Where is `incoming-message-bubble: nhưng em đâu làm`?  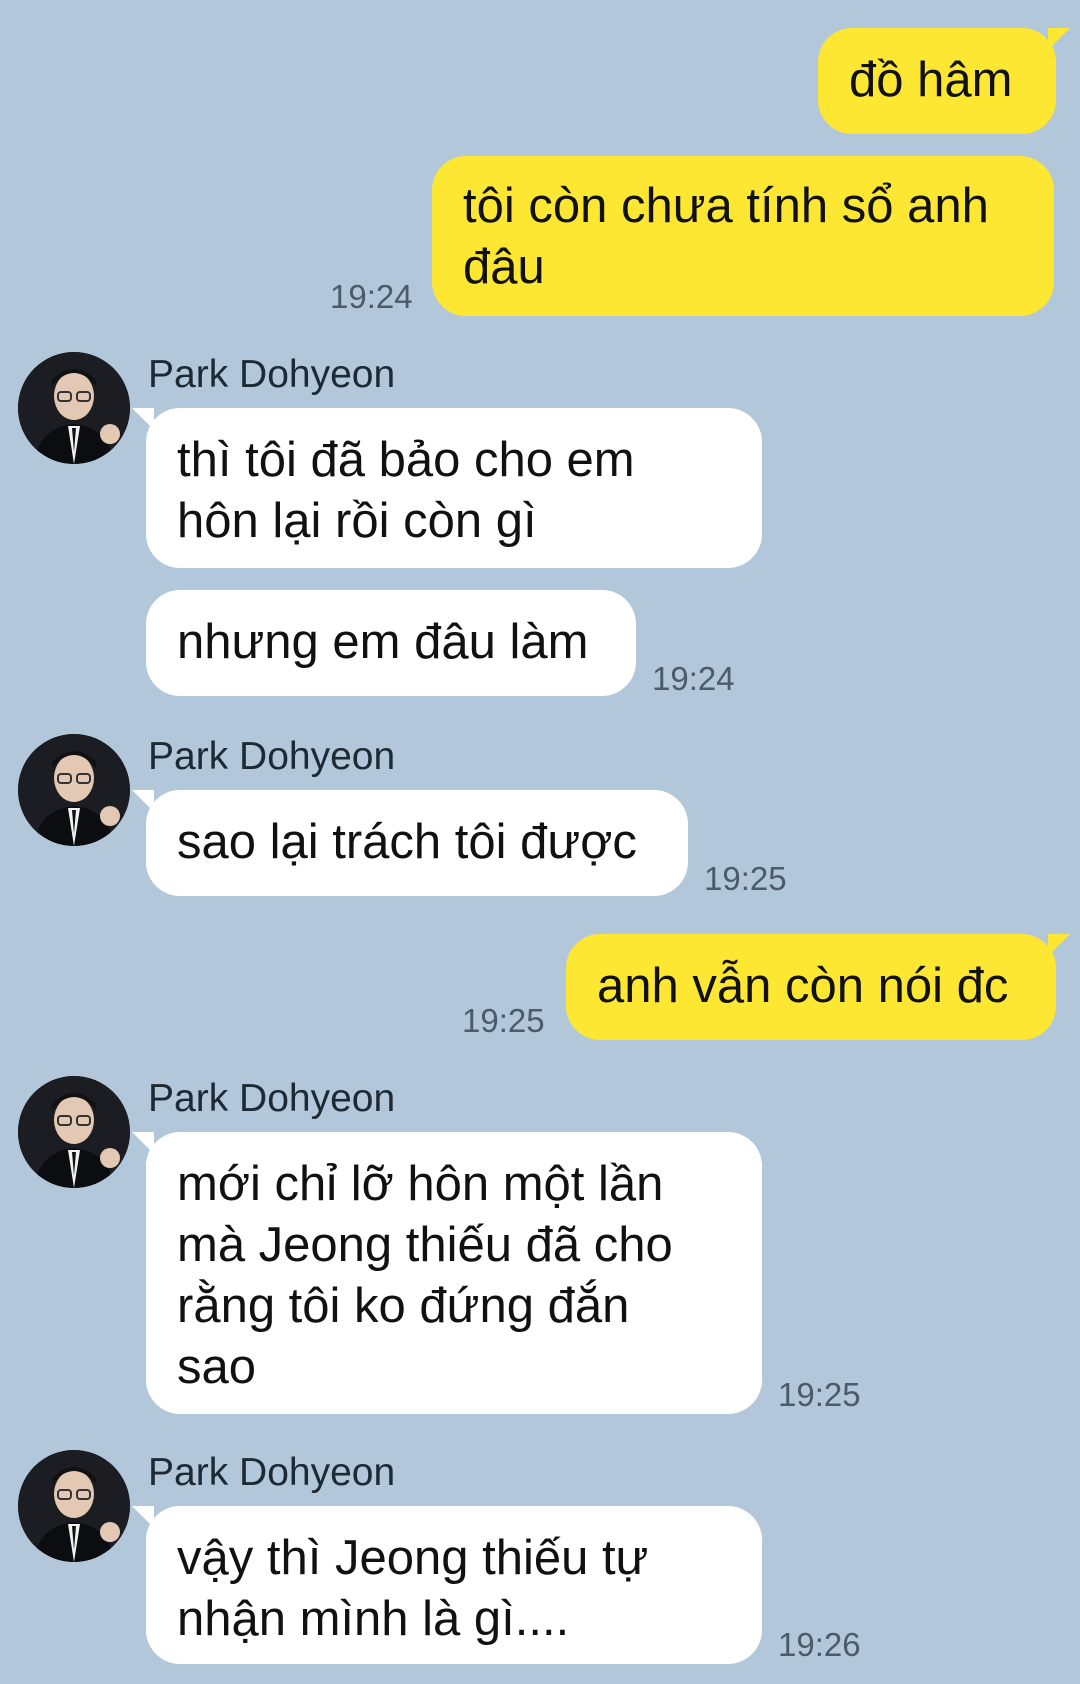 incoming-message-bubble: nhưng em đâu làm is located at coordinates (391, 643).